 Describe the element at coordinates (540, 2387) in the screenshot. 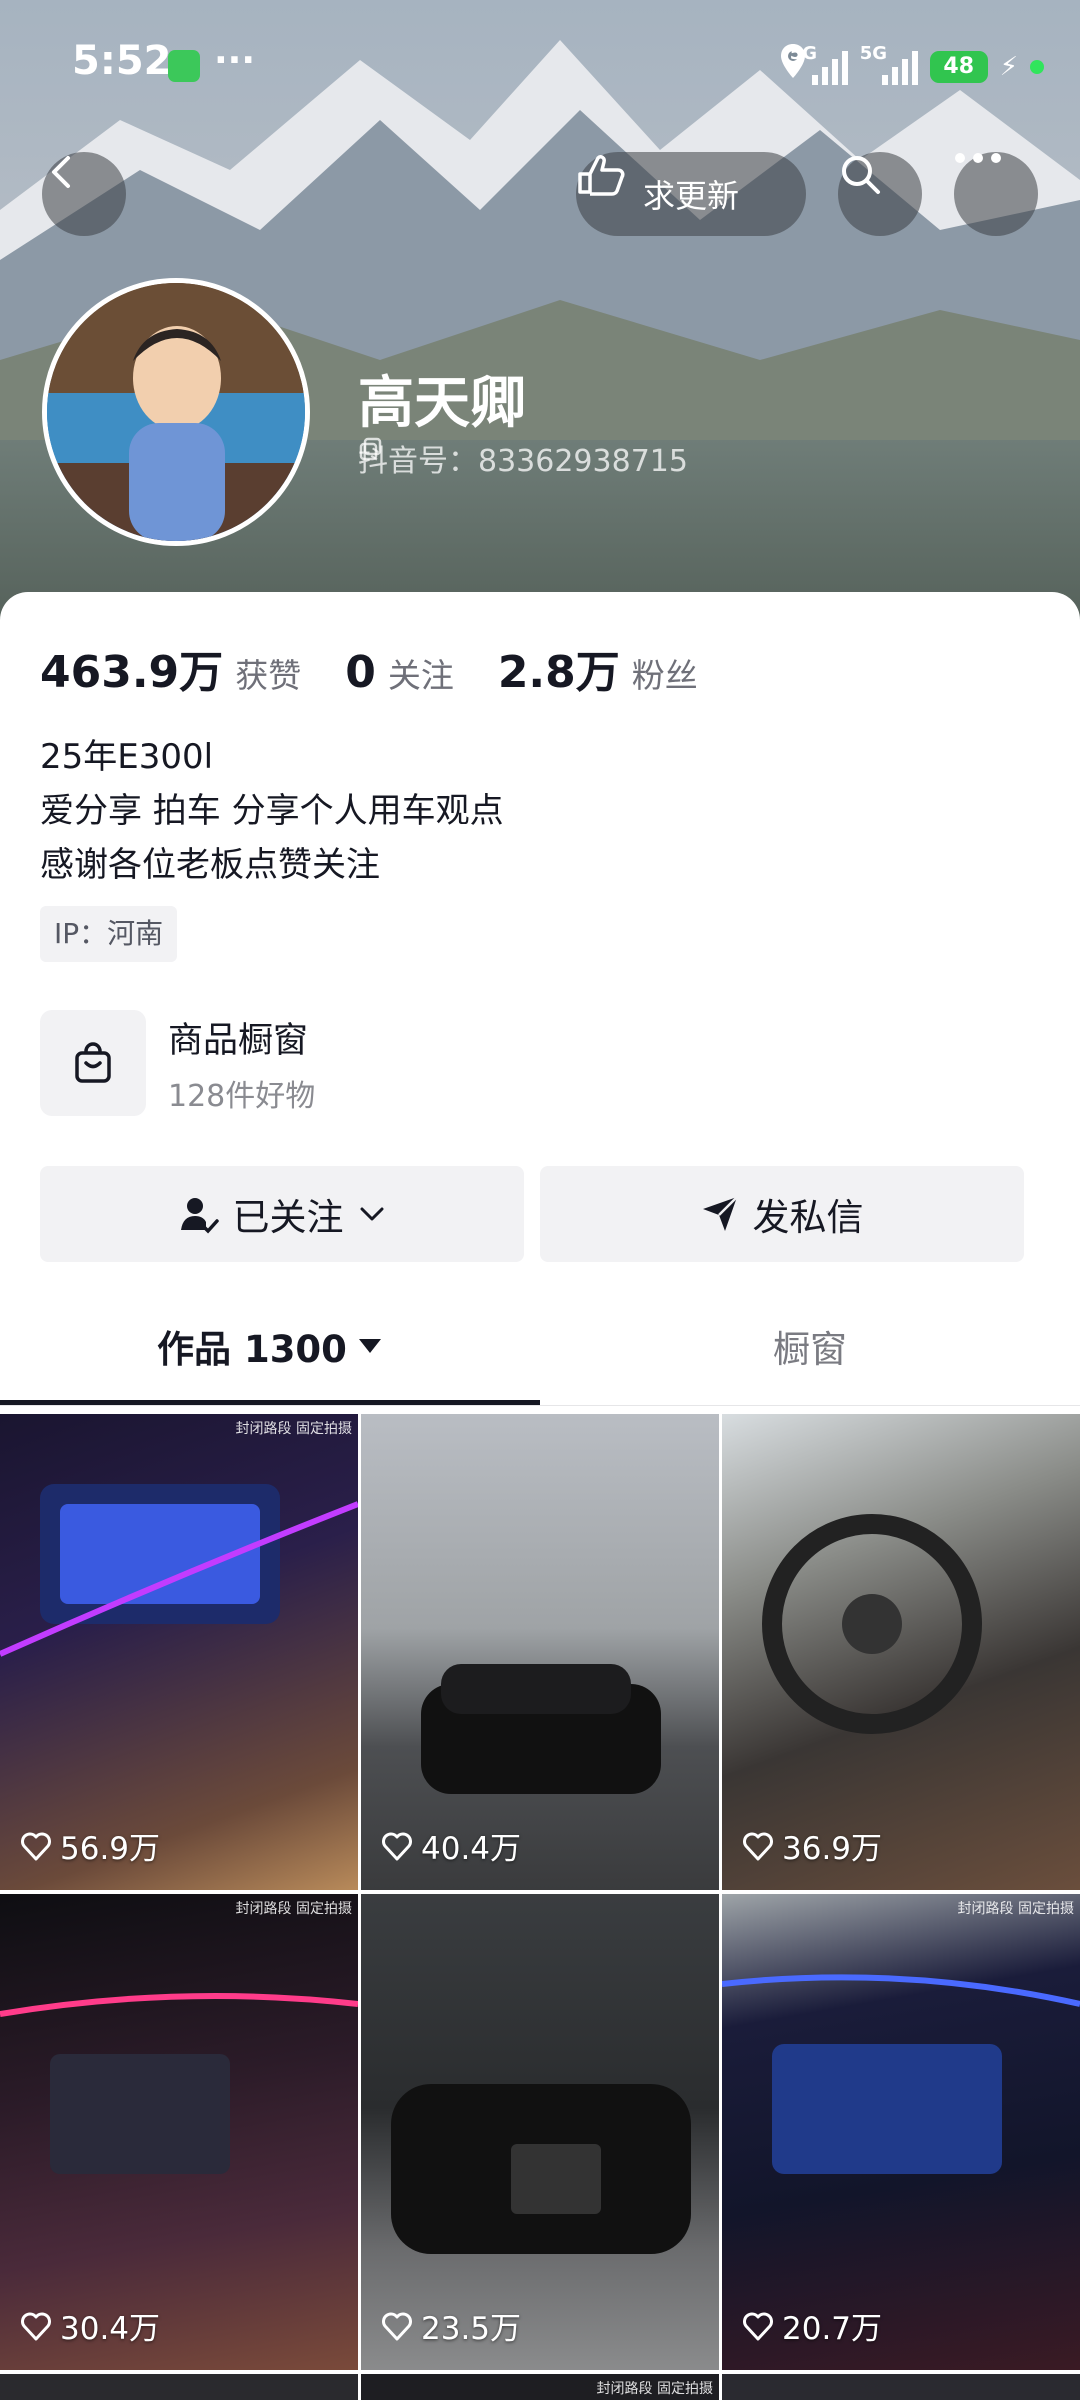

I see `video-thumbnail: 封闭路段 固定拍摄` at that location.